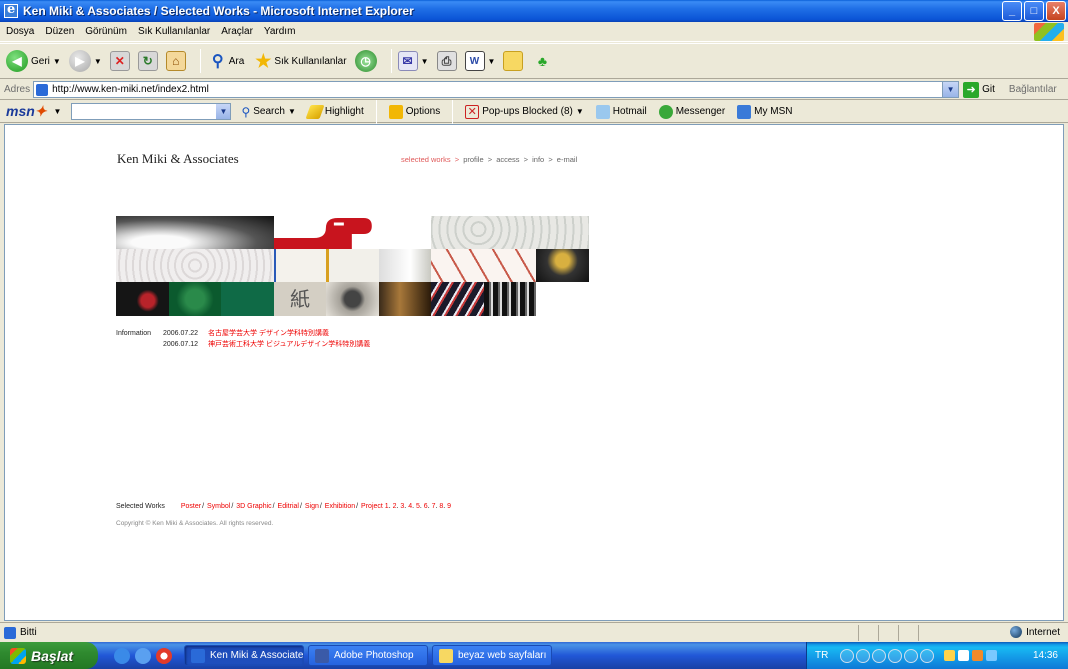 The height and width of the screenshot is (669, 1068). Describe the element at coordinates (496, 89) in the screenshot. I see `address-input: http://www.ken-miki.net/index2.html ▼` at that location.